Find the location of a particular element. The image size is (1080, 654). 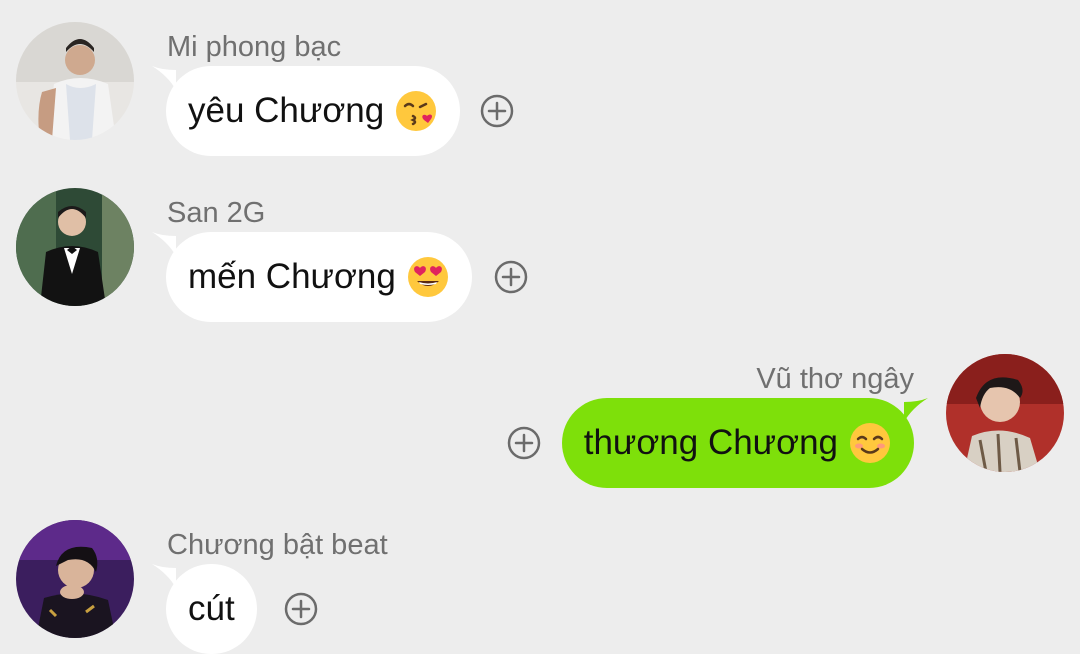

message-bubble: cút is located at coordinates (211, 609).